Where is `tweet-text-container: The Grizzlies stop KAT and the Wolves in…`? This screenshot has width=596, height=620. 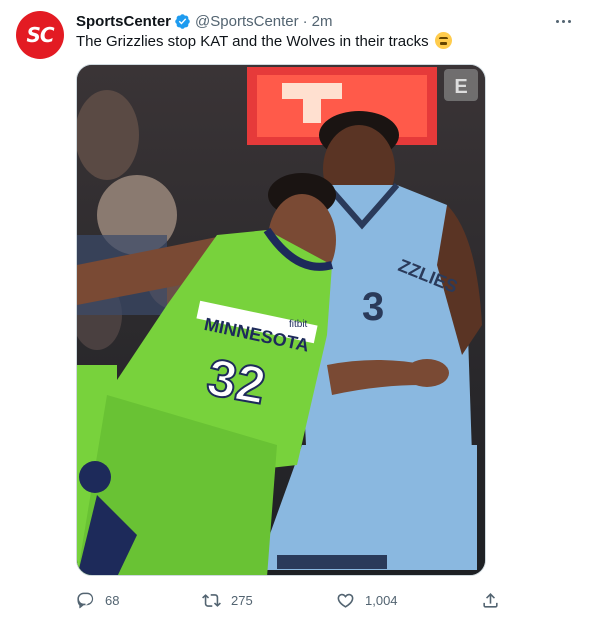 tweet-text-container: The Grizzlies stop KAT and the Wolves in… is located at coordinates (264, 42).